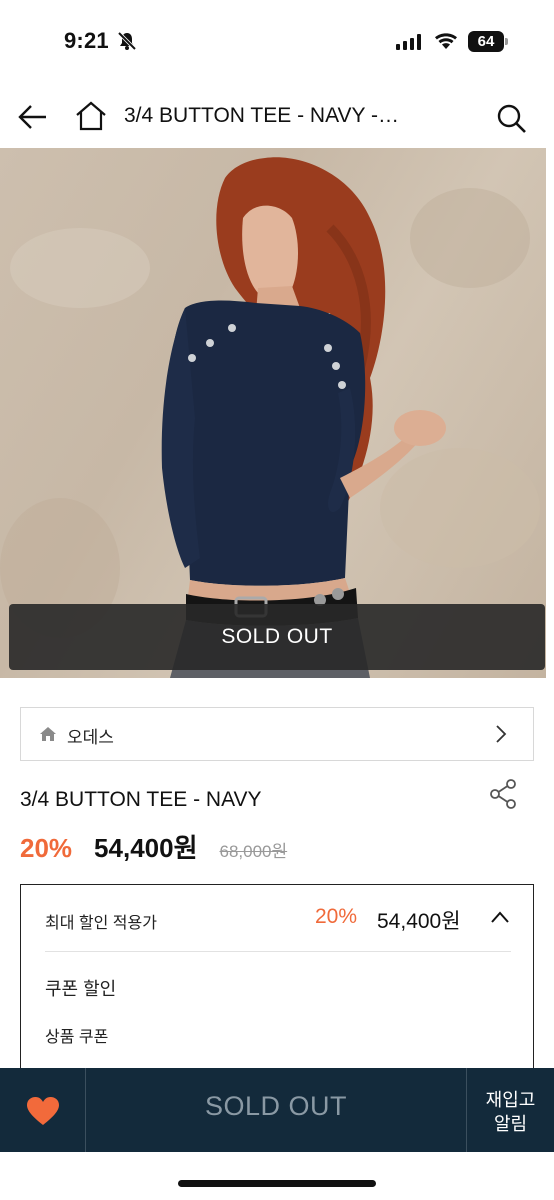 The width and height of the screenshot is (554, 1200). Describe the element at coordinates (90, 737) in the screenshot. I see `brand-name: 오데스` at that location.